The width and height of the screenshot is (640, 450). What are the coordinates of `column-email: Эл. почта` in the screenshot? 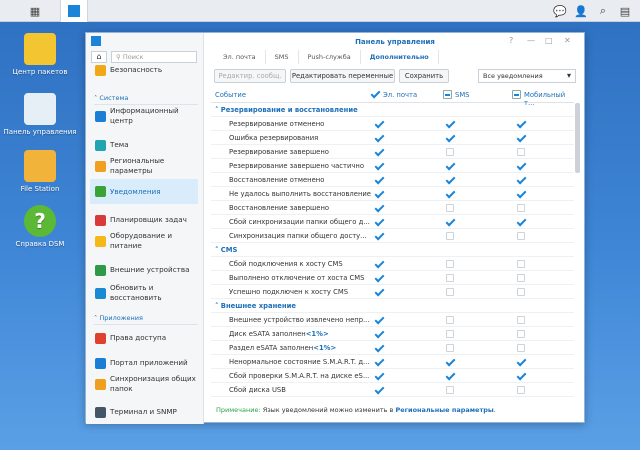 It's located at (400, 95).